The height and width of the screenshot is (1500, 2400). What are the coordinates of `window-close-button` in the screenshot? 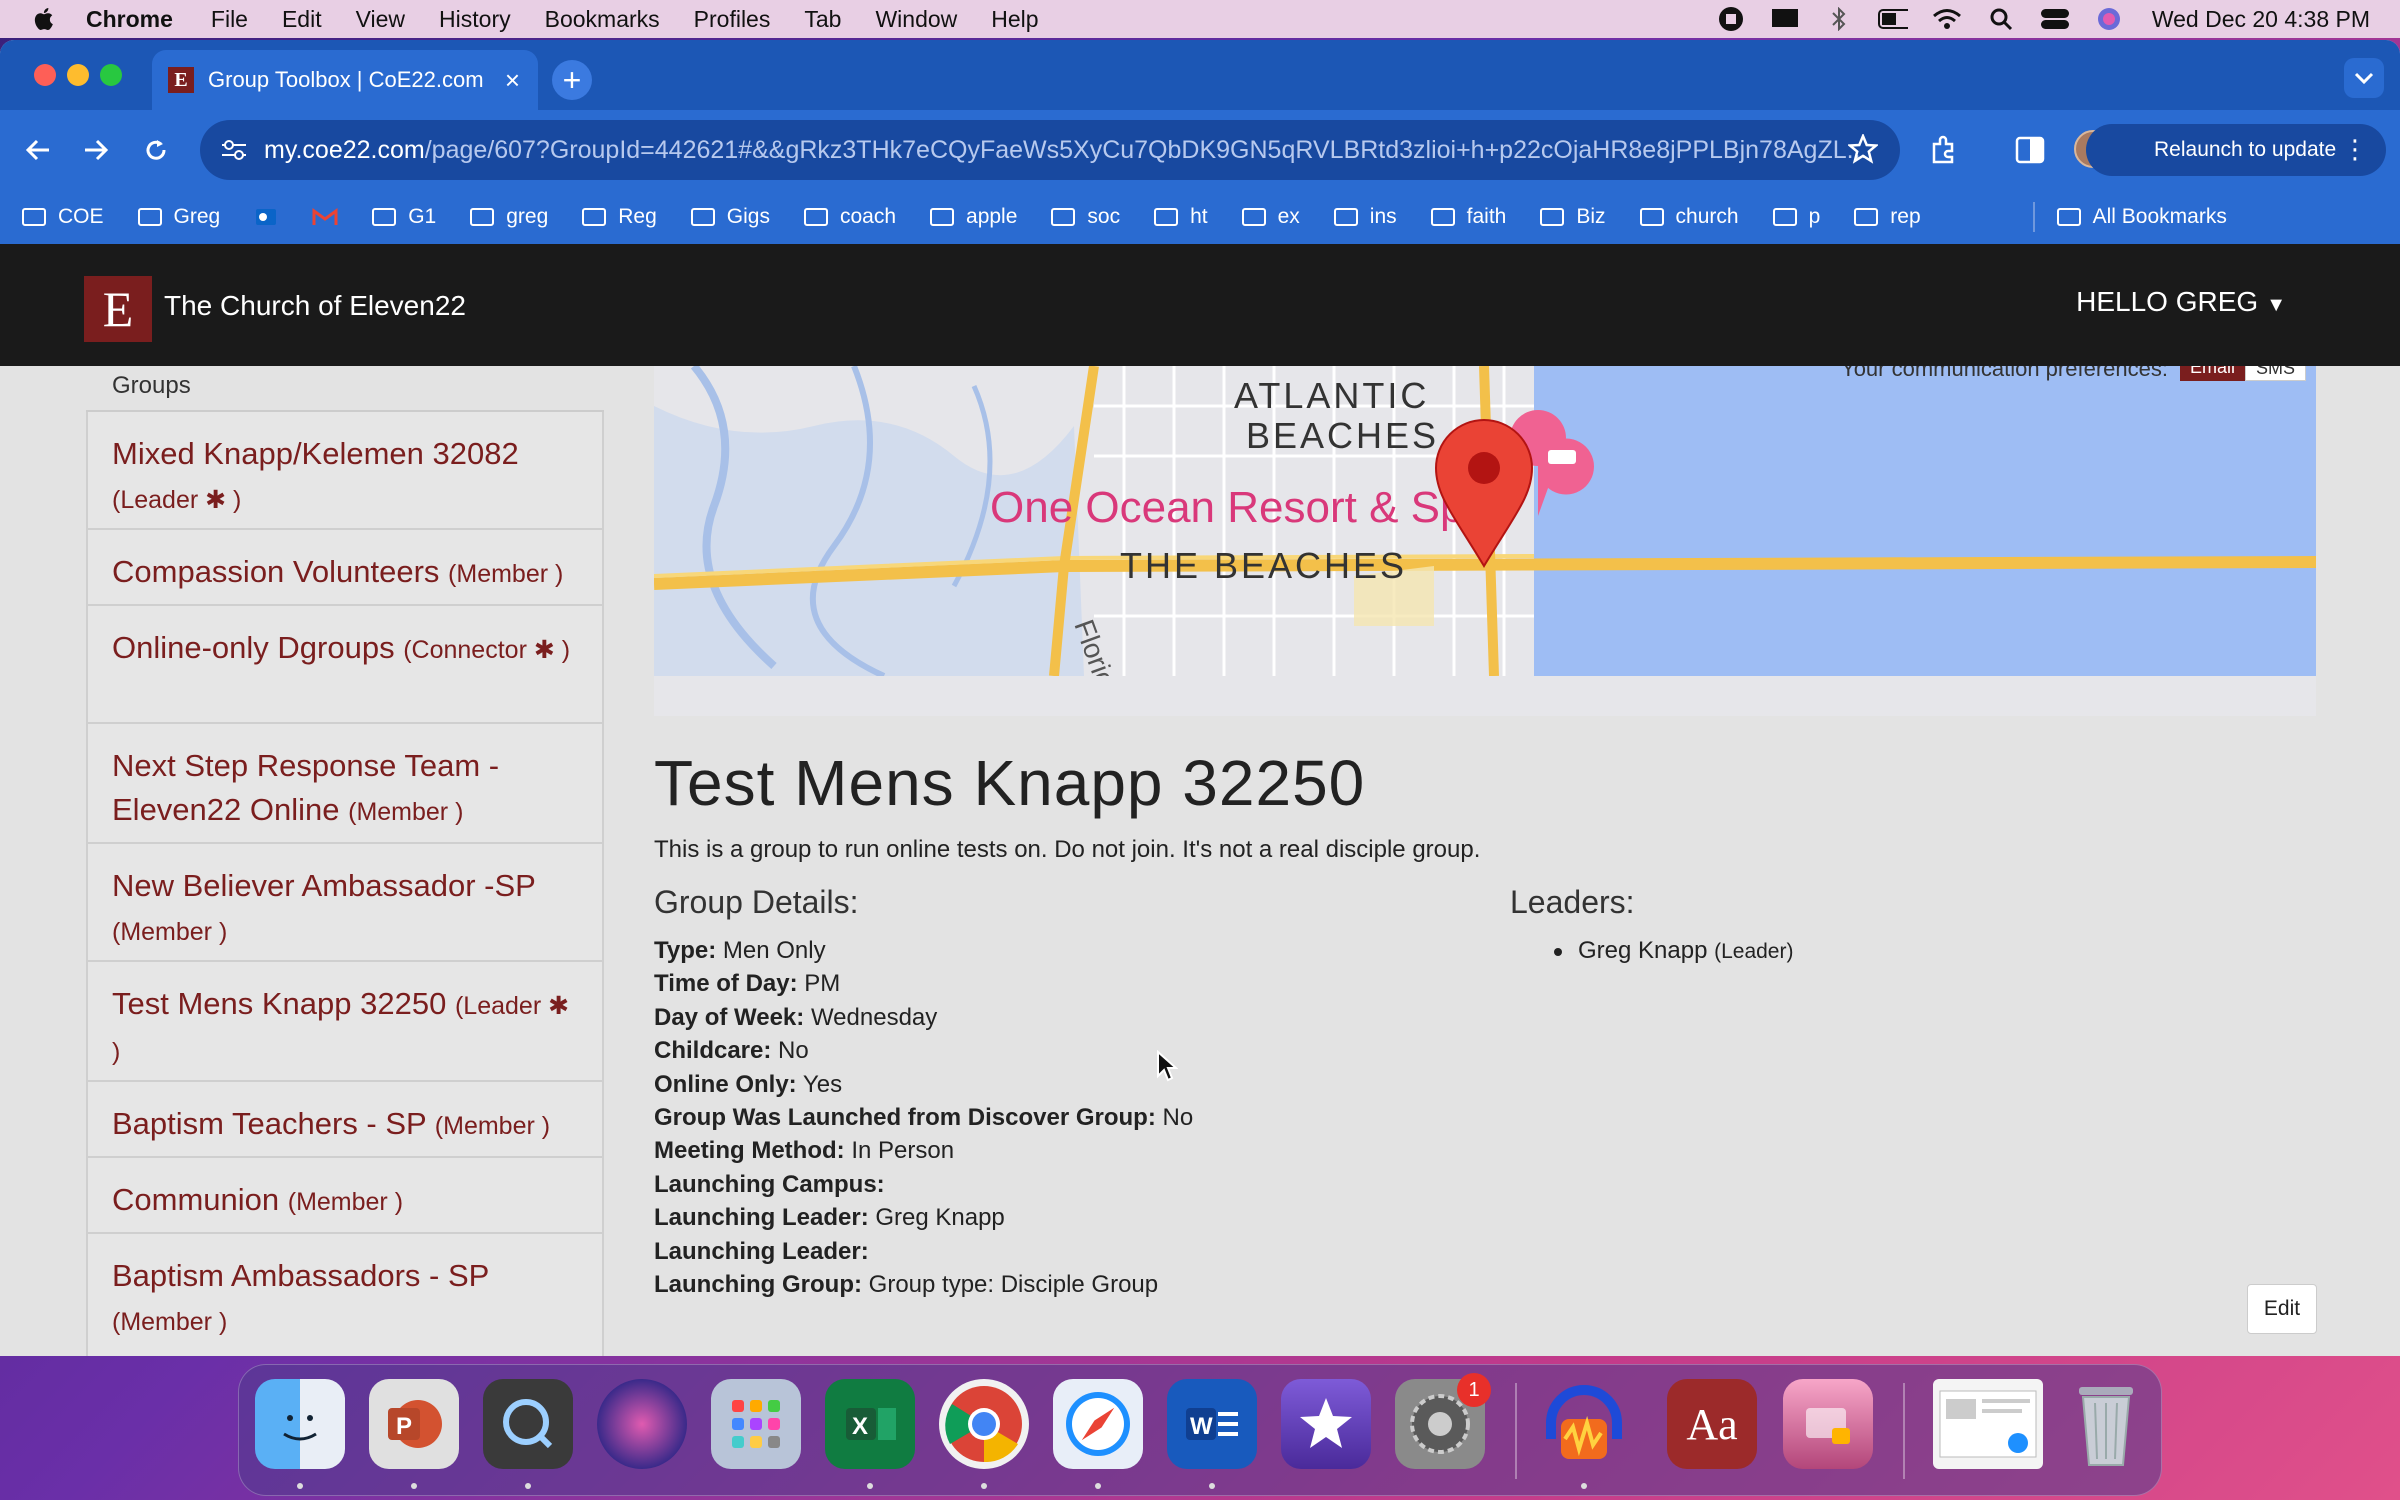 It's located at (45, 75).